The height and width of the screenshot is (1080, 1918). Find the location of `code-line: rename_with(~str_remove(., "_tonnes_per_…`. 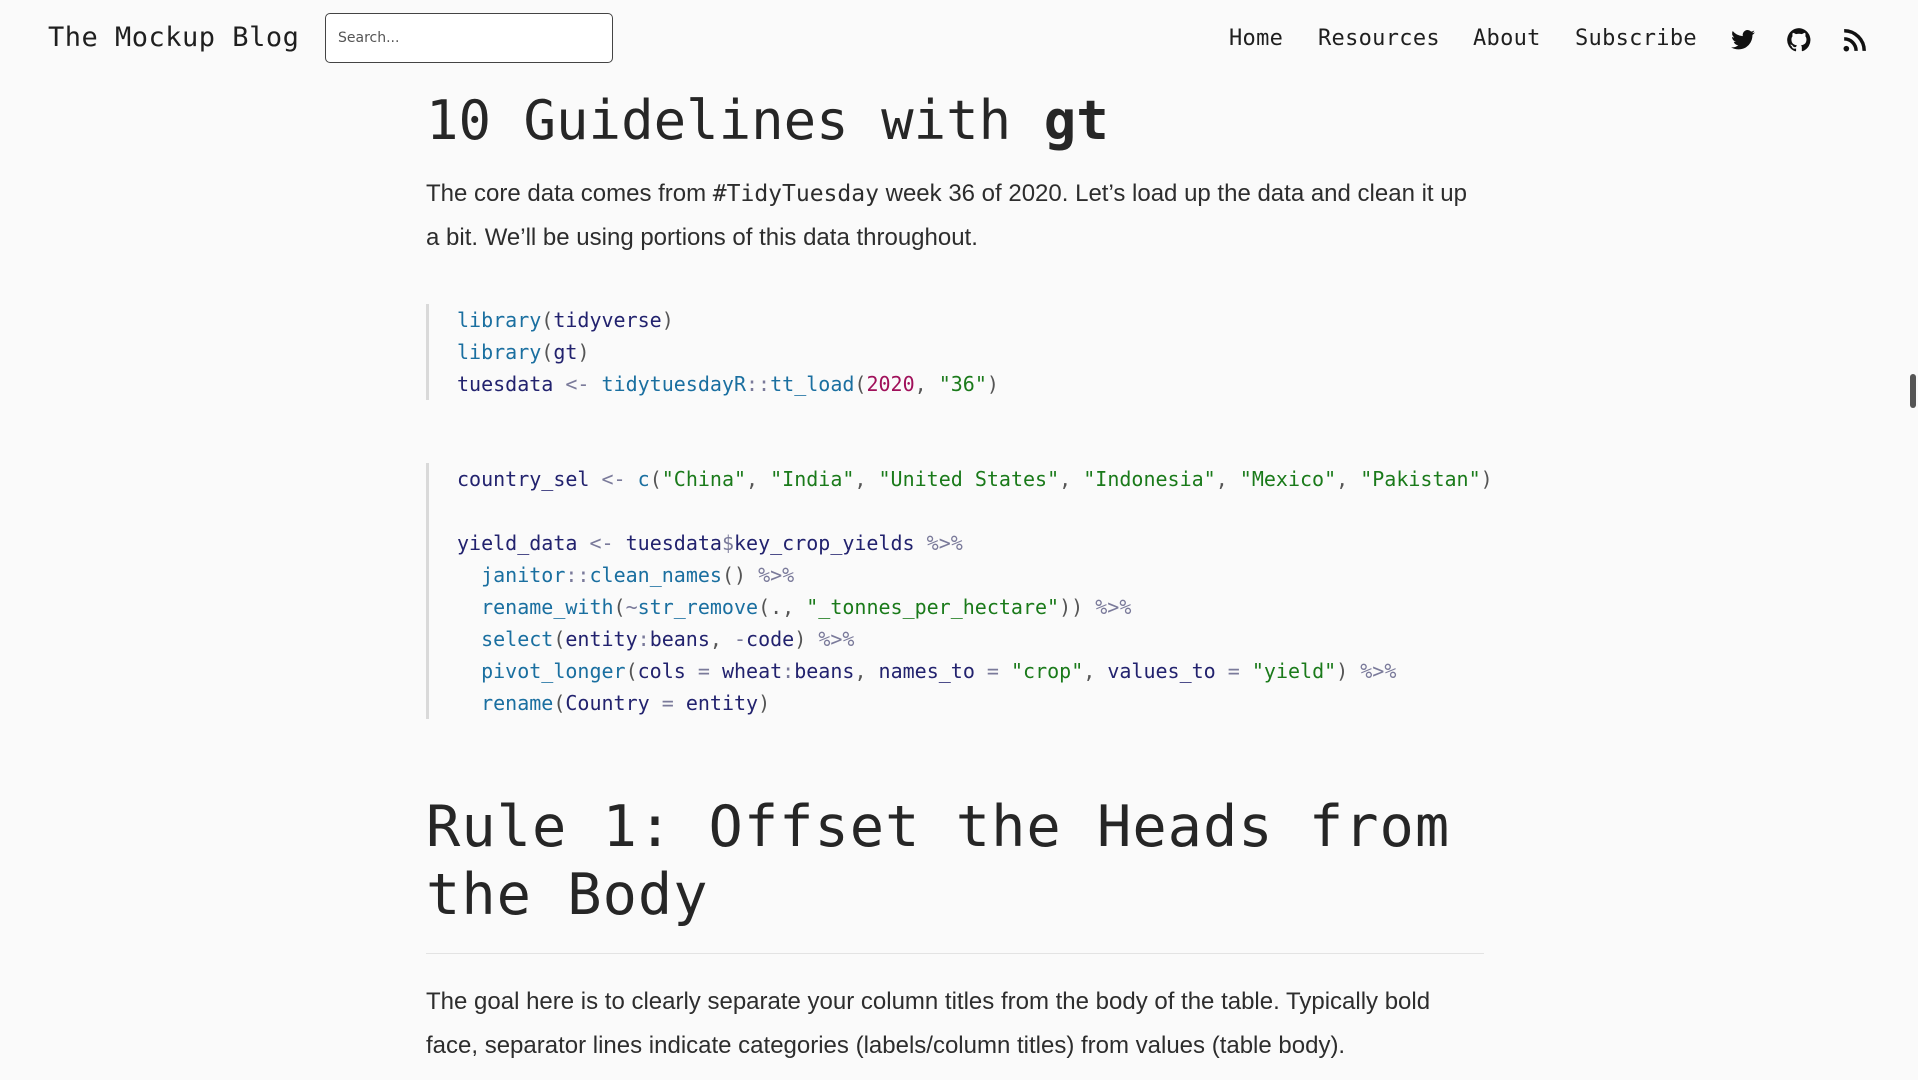

code-line: rename_with(~str_remove(., "_tonnes_per_… is located at coordinates (806, 607).